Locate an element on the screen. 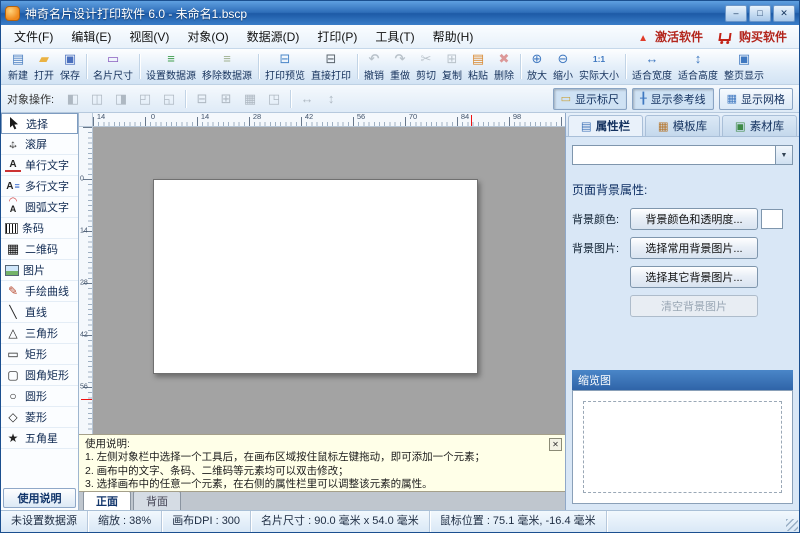  equal-size-icon is located at coordinates (250, 99).